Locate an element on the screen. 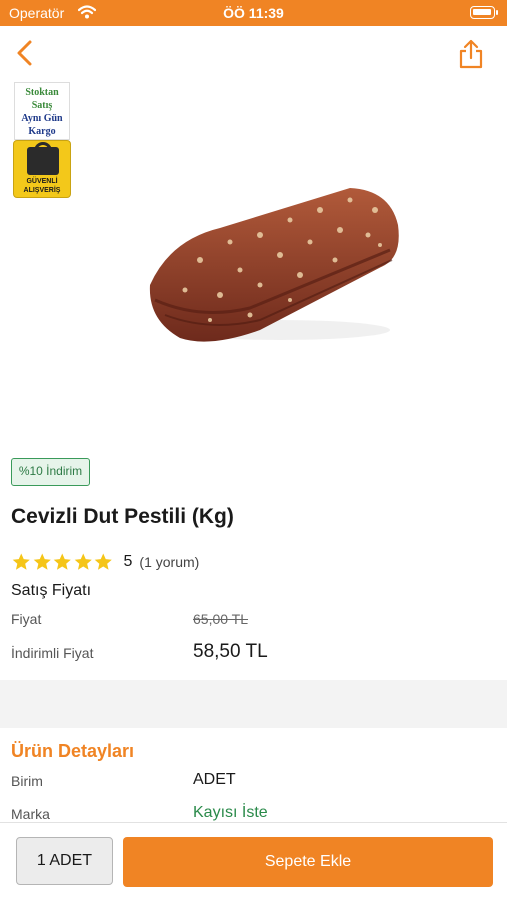 This screenshot has height=900, width=507. battery-fill is located at coordinates (482, 12).